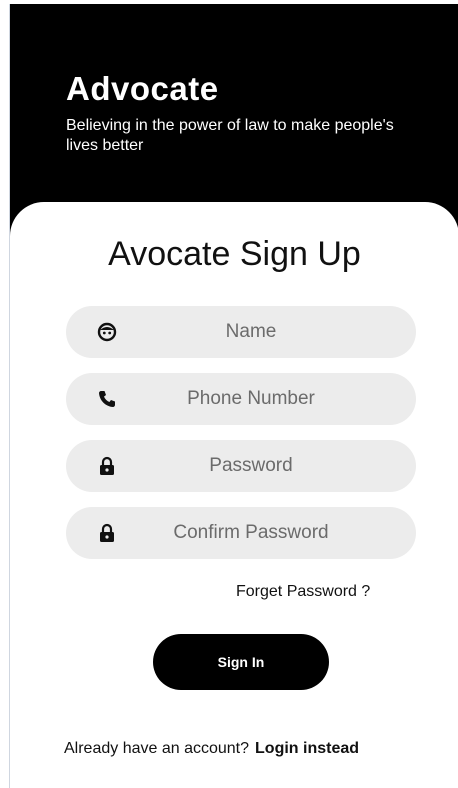 This screenshot has height=788, width=458. I want to click on password-field, so click(241, 466).